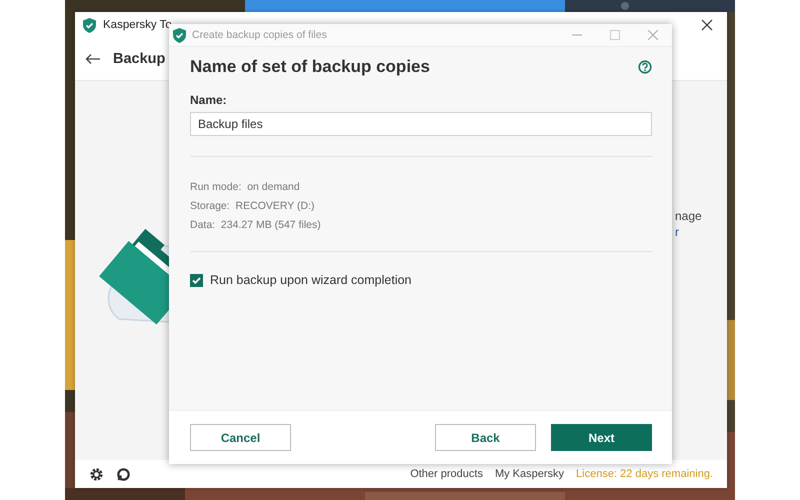 The image size is (800, 500). Describe the element at coordinates (96, 474) in the screenshot. I see `settings-icon` at that location.